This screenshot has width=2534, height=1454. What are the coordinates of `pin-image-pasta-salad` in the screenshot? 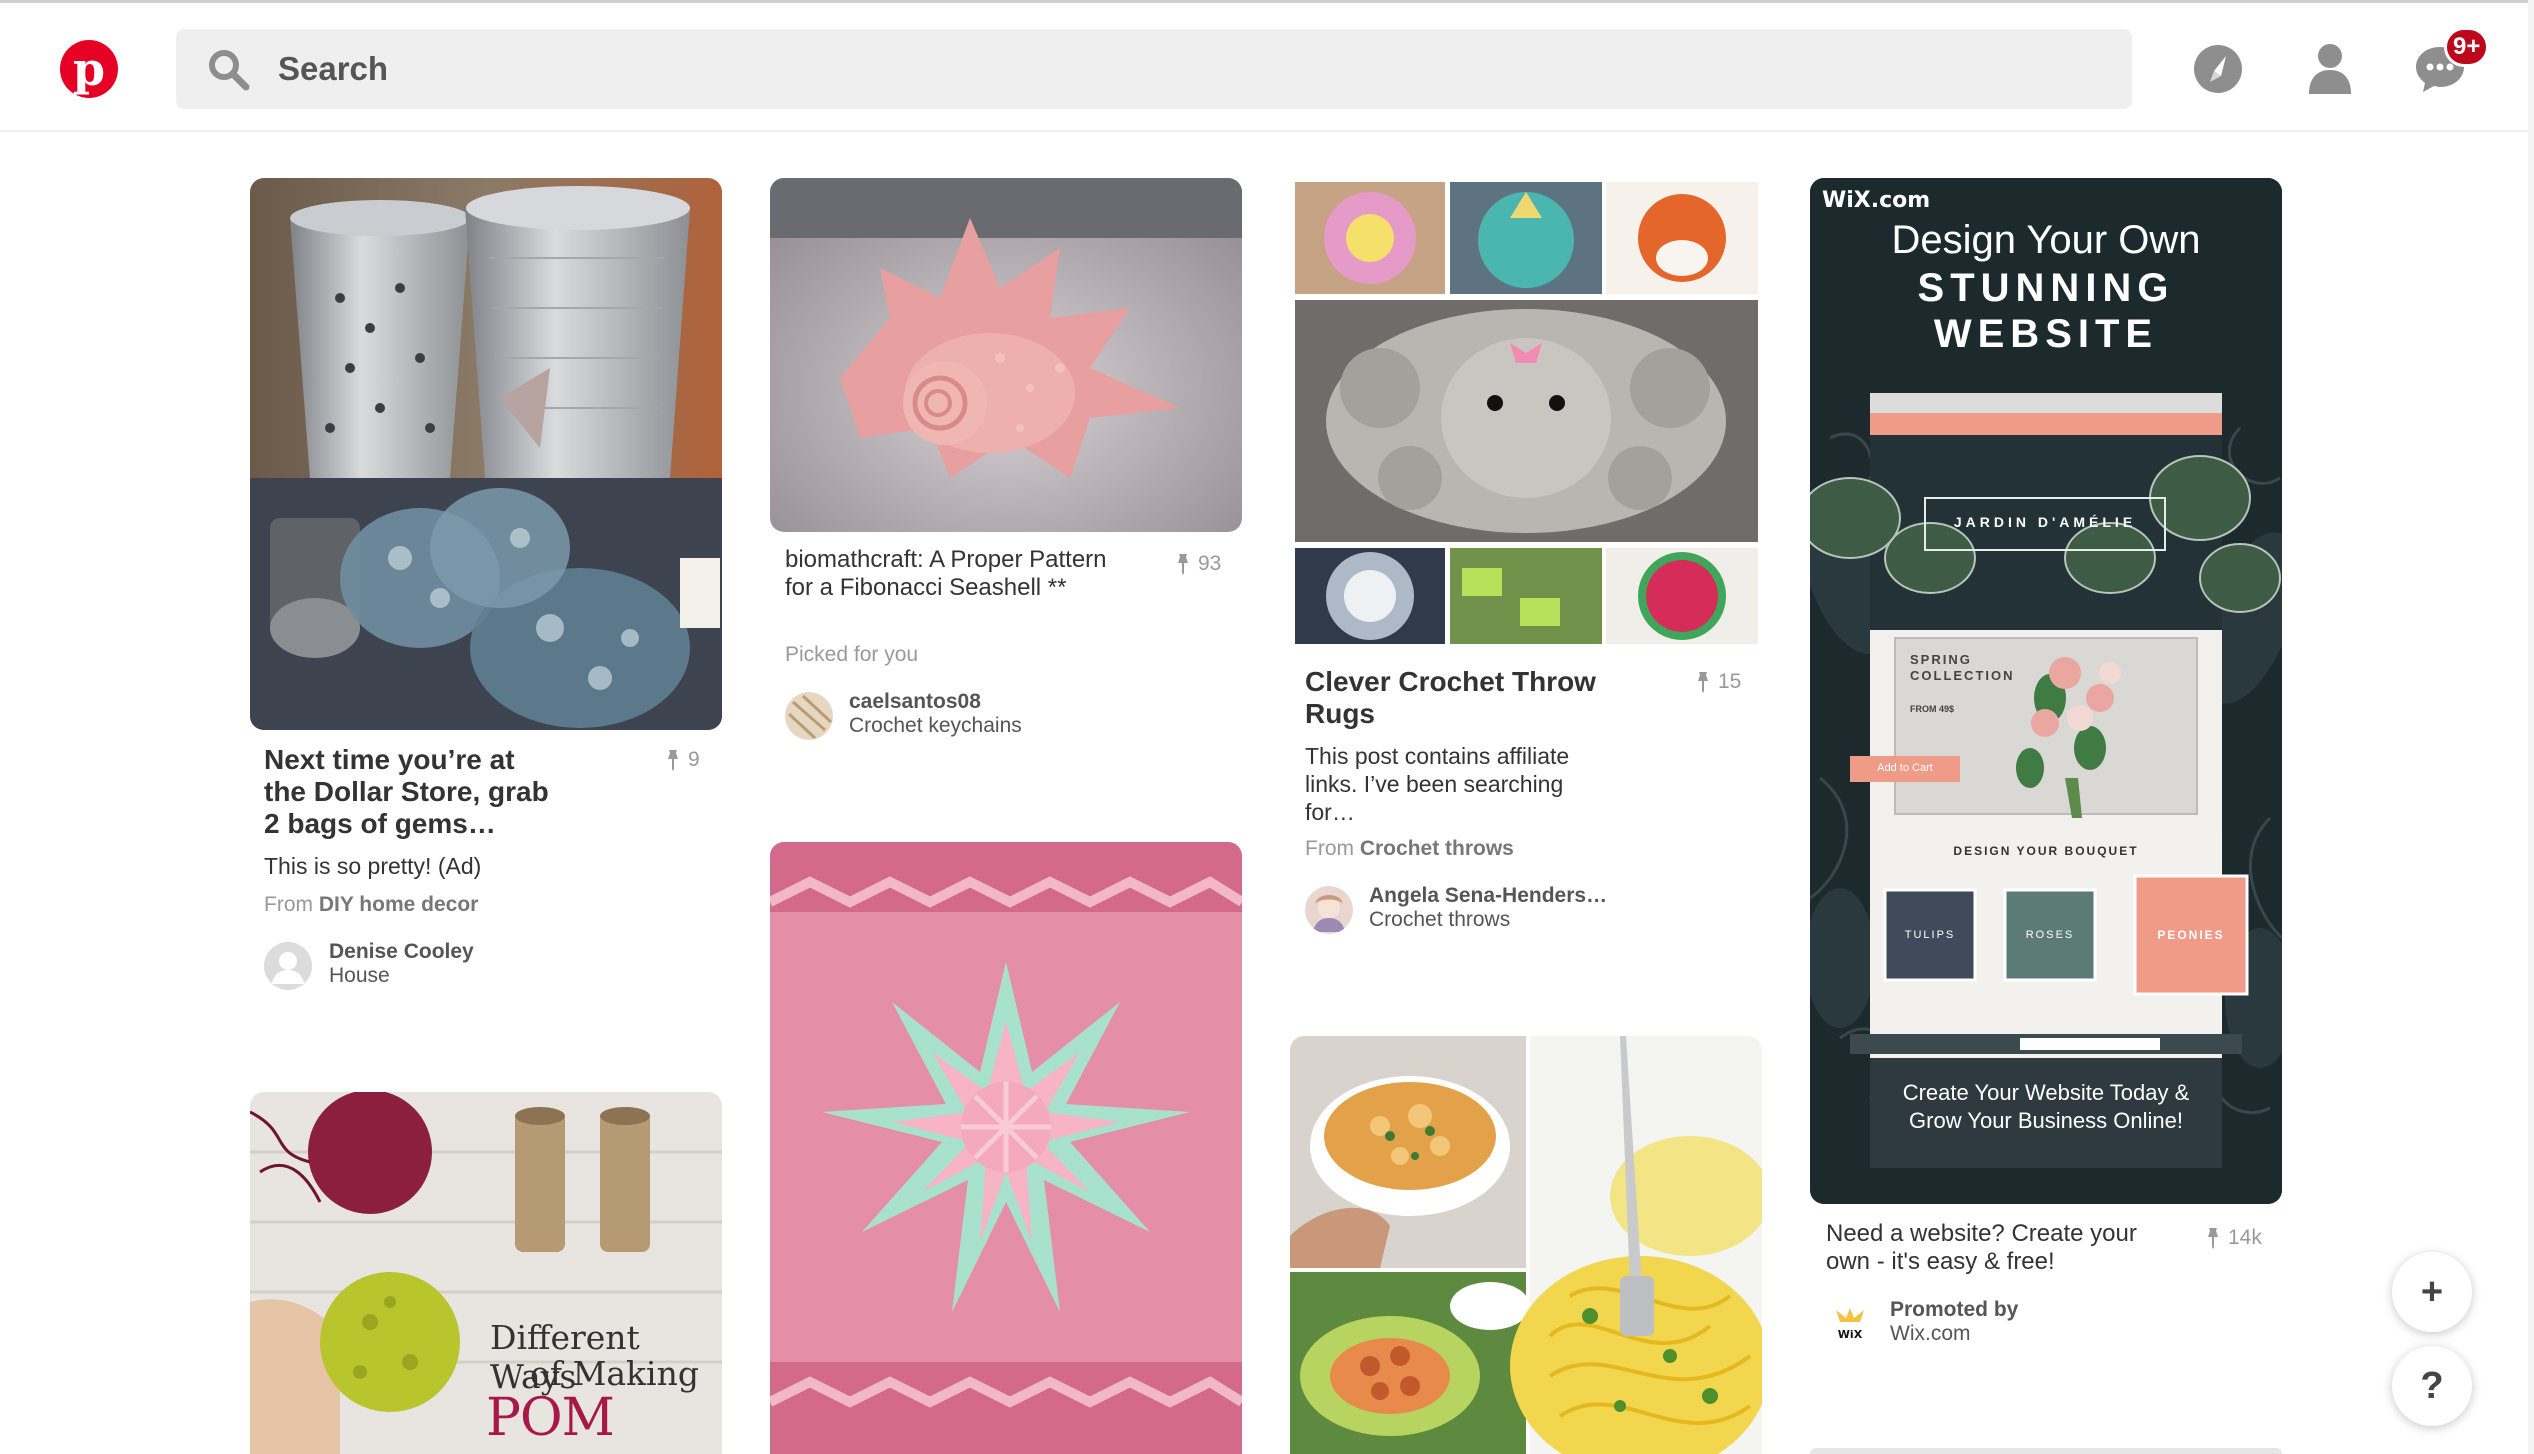 It's located at (1526, 1245).